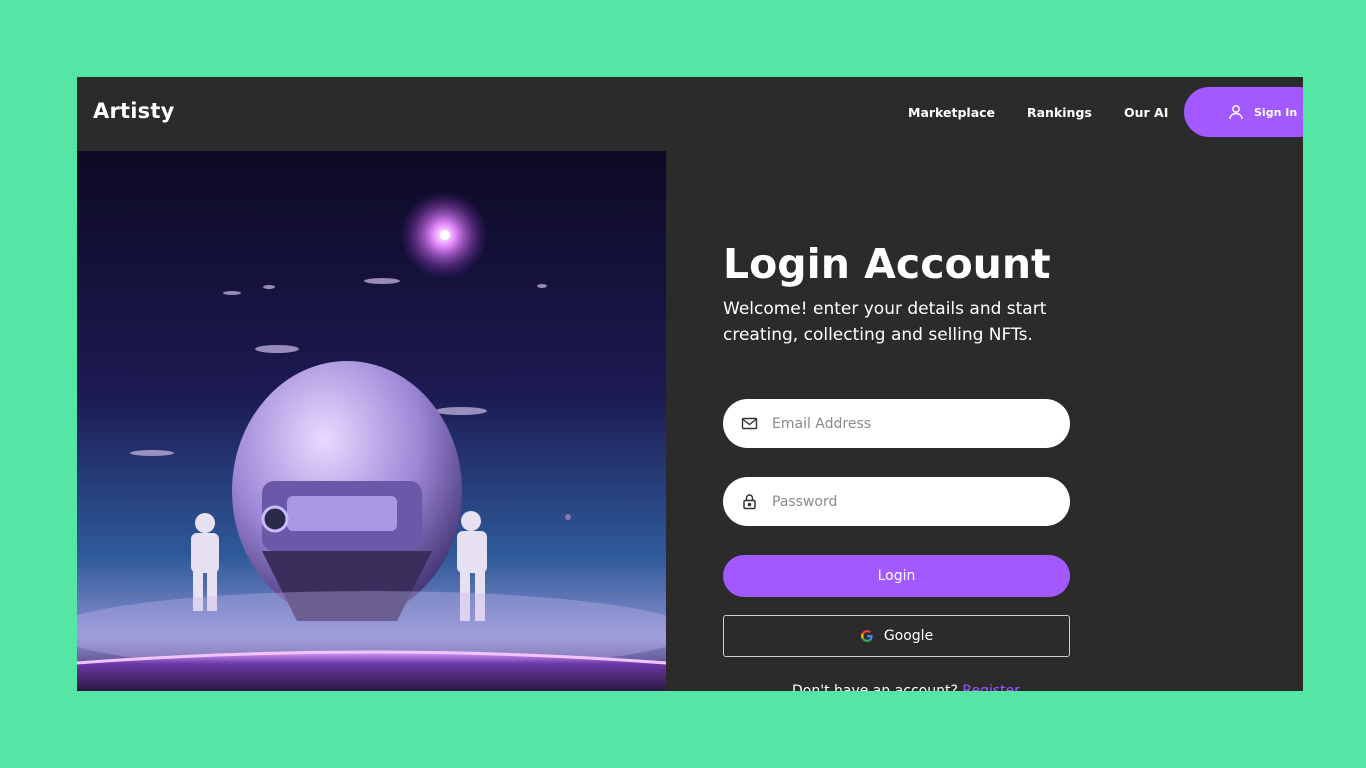 Image resolution: width=1366 pixels, height=768 pixels. Describe the element at coordinates (951, 112) in the screenshot. I see `nav-marketplace: Marketplace` at that location.